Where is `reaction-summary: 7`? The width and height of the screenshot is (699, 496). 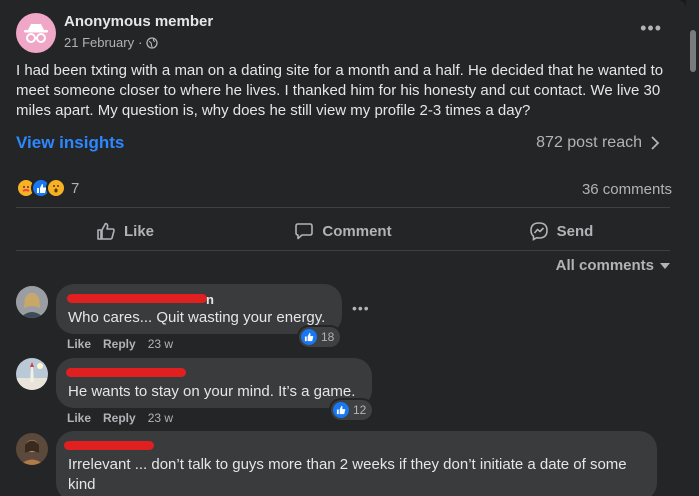
reaction-summary: 7 is located at coordinates (47, 188).